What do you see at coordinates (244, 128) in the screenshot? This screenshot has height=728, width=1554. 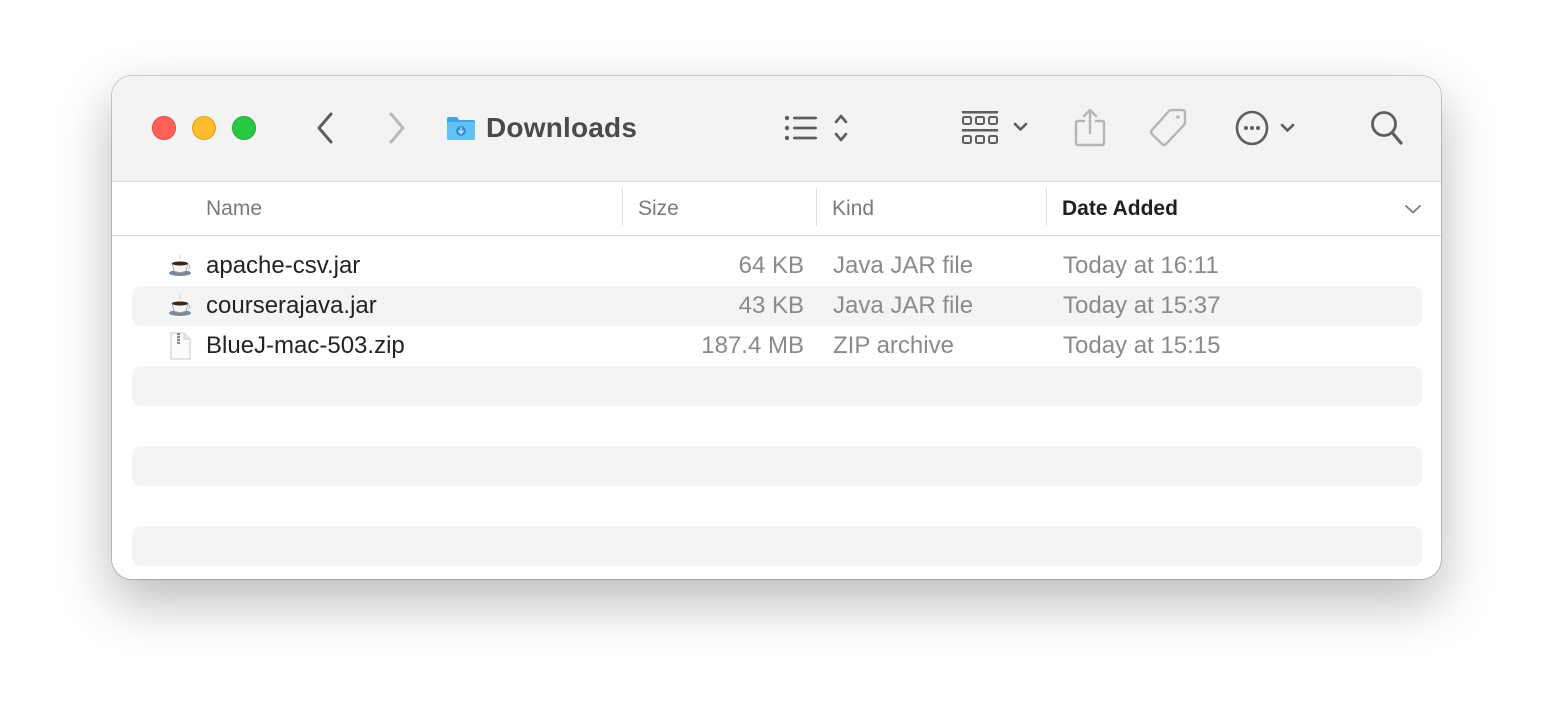 I see `maximize-button` at bounding box center [244, 128].